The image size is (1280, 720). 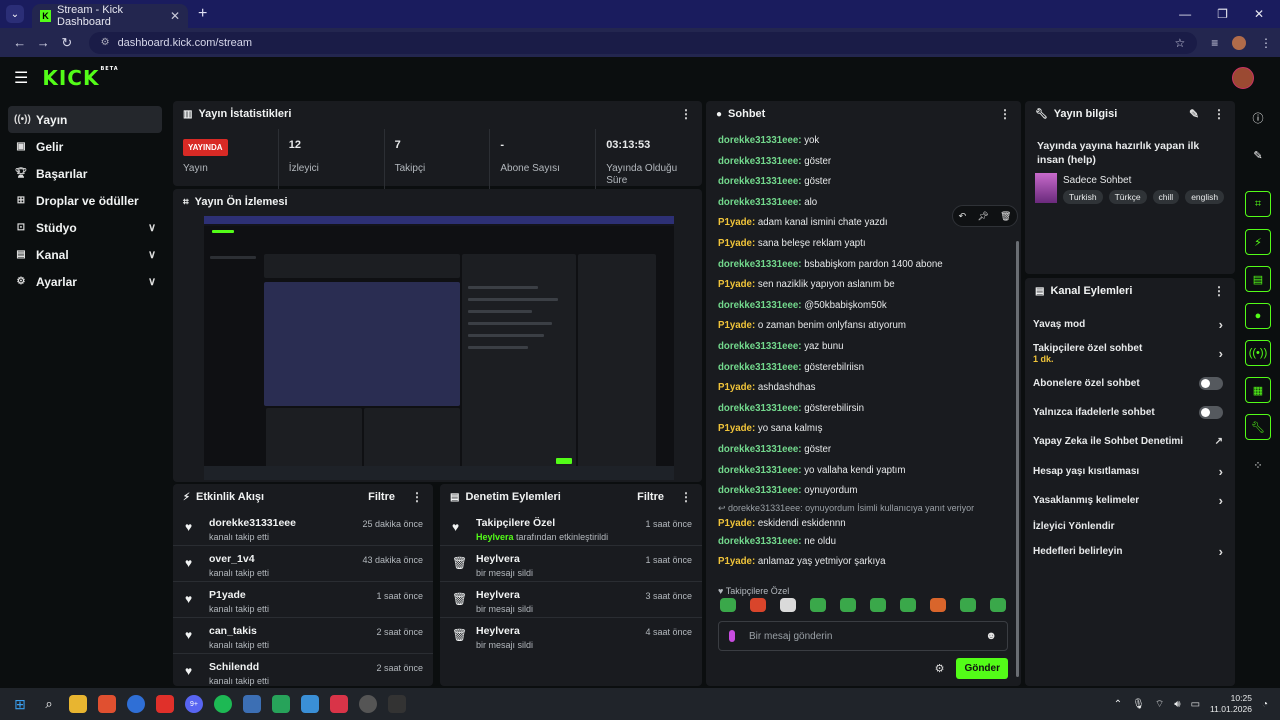 I want to click on chat-message: P1yade: sen naziklik yapıyon aslanım be, so click(x=863, y=285).